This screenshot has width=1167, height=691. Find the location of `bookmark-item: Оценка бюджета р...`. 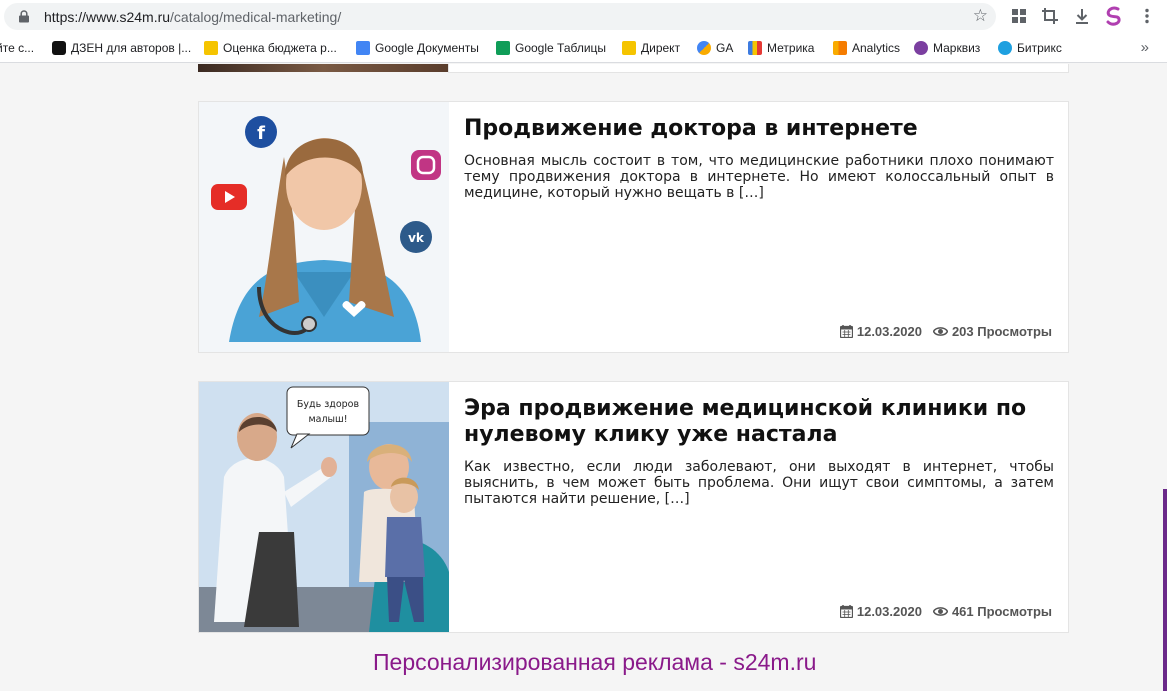

bookmark-item: Оценка бюджета р... is located at coordinates (270, 48).